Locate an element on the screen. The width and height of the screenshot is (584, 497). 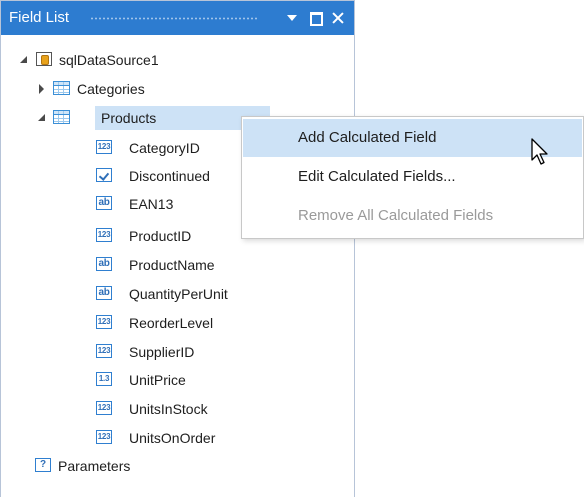
panel-title: Field List is located at coordinates (39, 17).